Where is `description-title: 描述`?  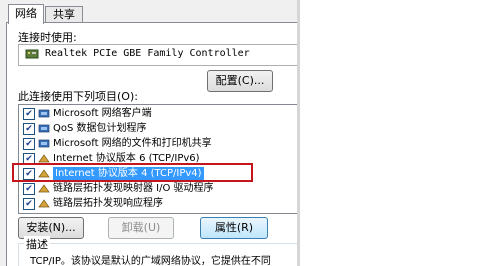 description-title: 描述 is located at coordinates (37, 244).